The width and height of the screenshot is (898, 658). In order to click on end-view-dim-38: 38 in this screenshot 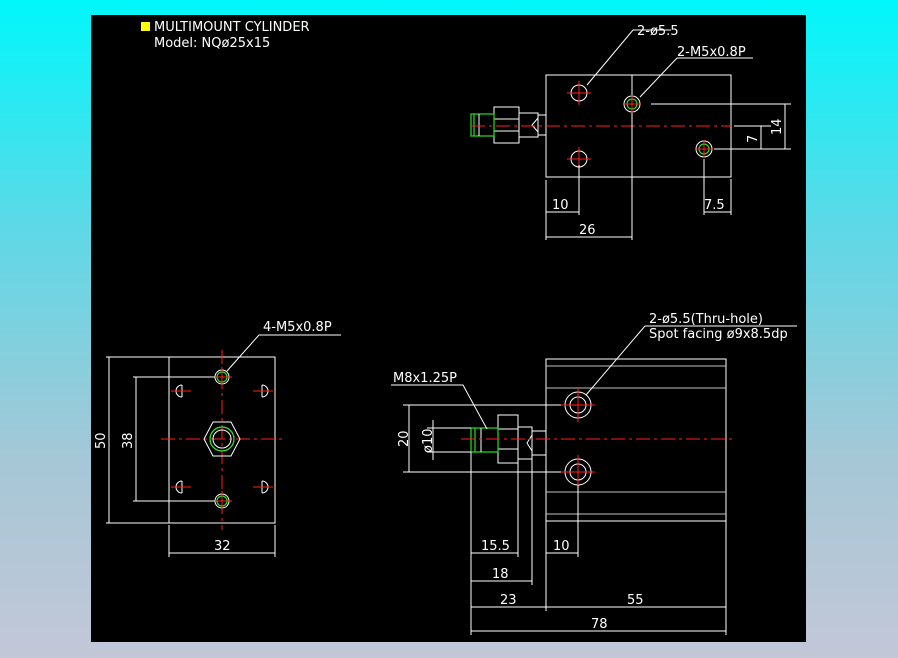, I will do `click(128, 440)`.